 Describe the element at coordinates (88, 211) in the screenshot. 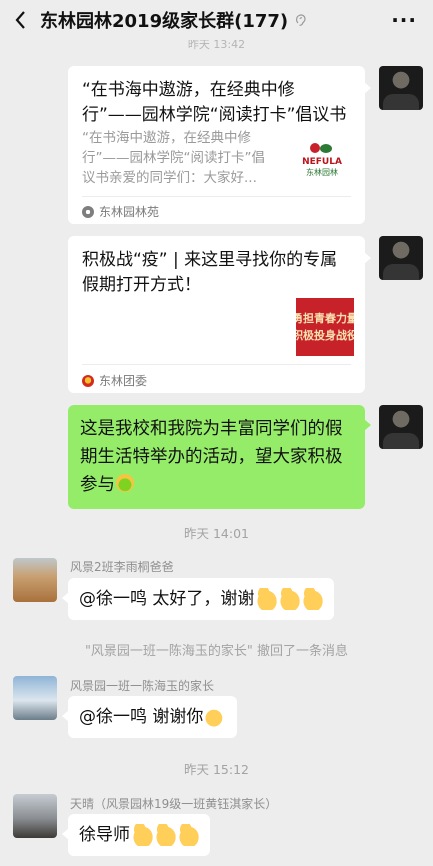

I see `gear-icon` at that location.